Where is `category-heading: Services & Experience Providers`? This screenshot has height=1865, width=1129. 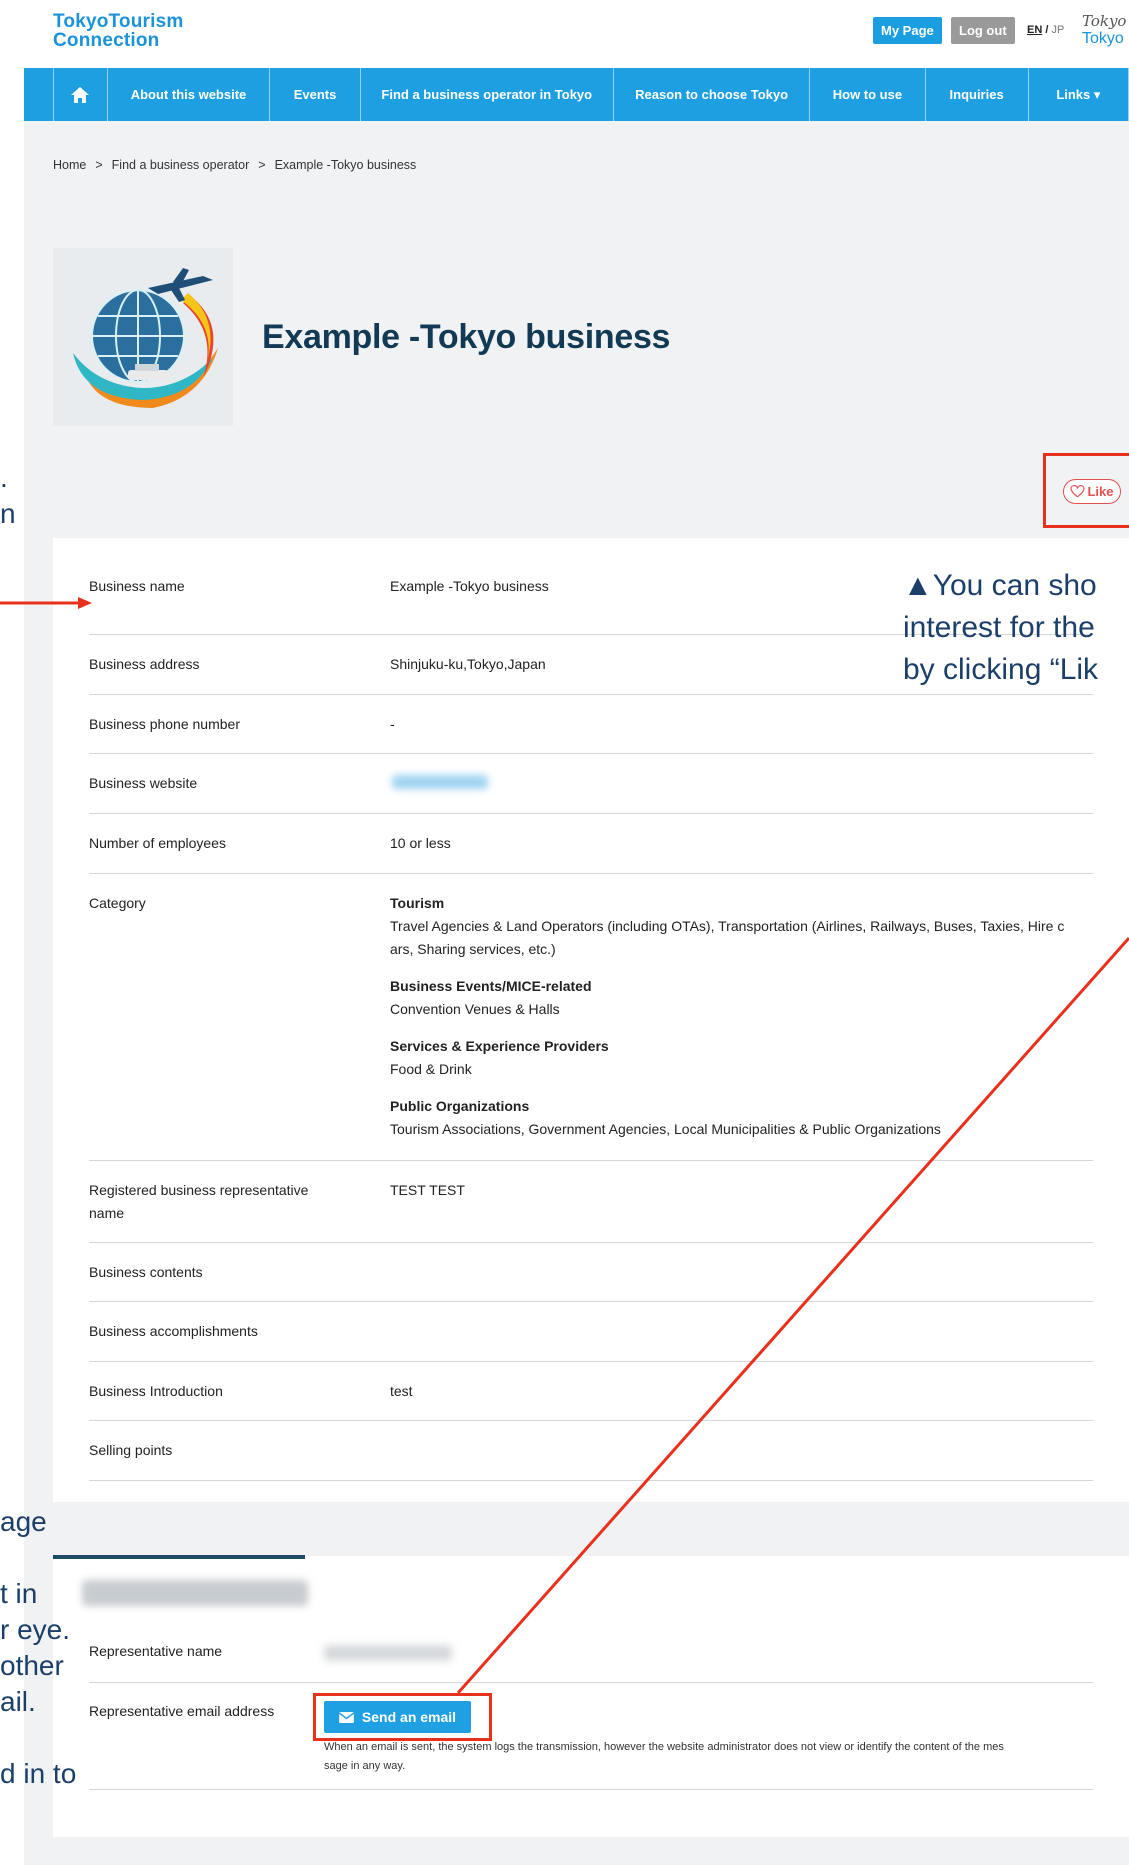
category-heading: Services & Experience Providers is located at coordinates (499, 1046).